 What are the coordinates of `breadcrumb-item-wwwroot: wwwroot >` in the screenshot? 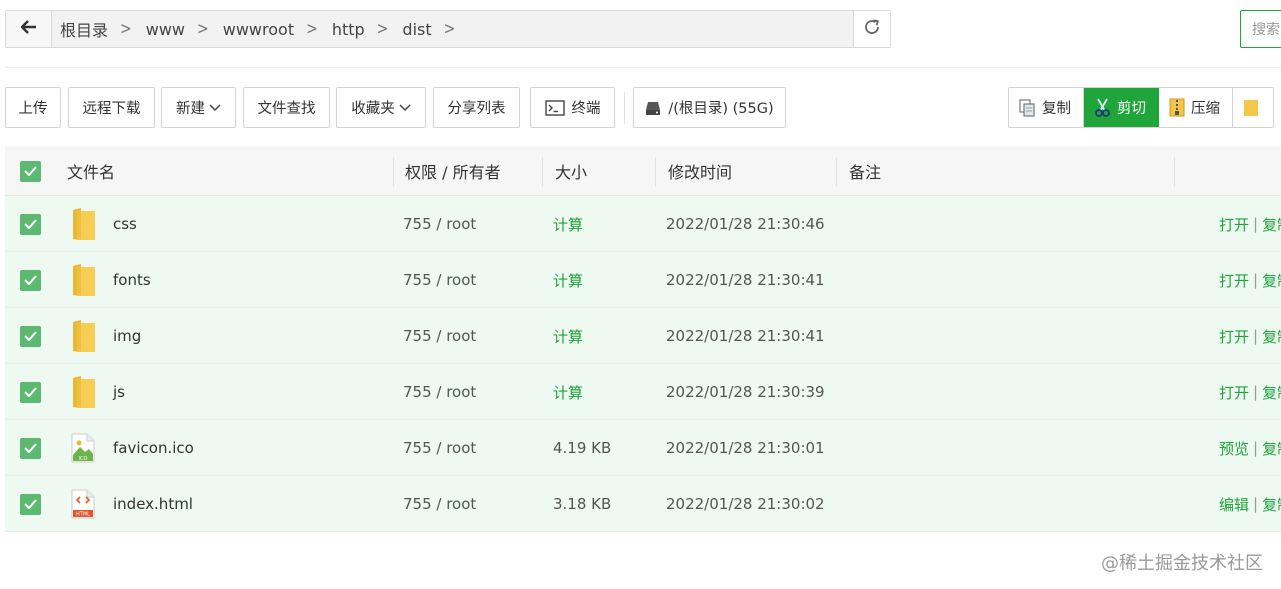 It's located at (277, 28).